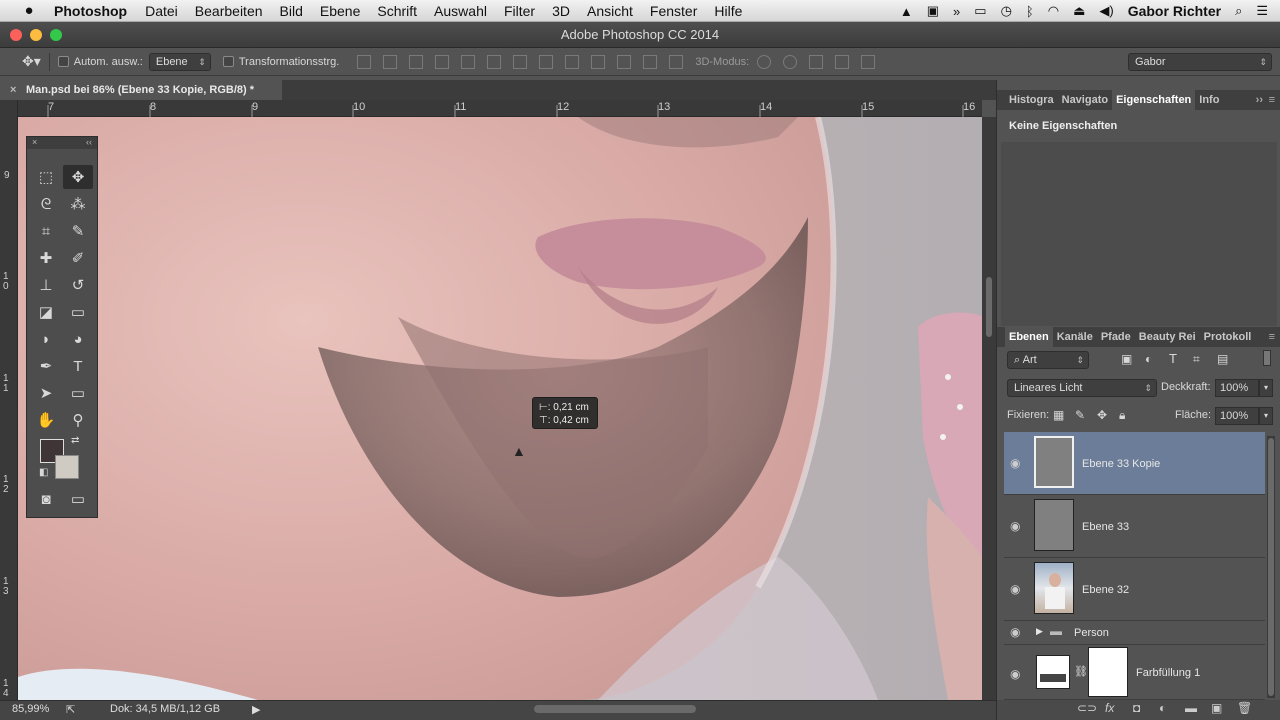  Describe the element at coordinates (1030, 11) in the screenshot. I see `bluetooth-icon: ᛒ` at that location.